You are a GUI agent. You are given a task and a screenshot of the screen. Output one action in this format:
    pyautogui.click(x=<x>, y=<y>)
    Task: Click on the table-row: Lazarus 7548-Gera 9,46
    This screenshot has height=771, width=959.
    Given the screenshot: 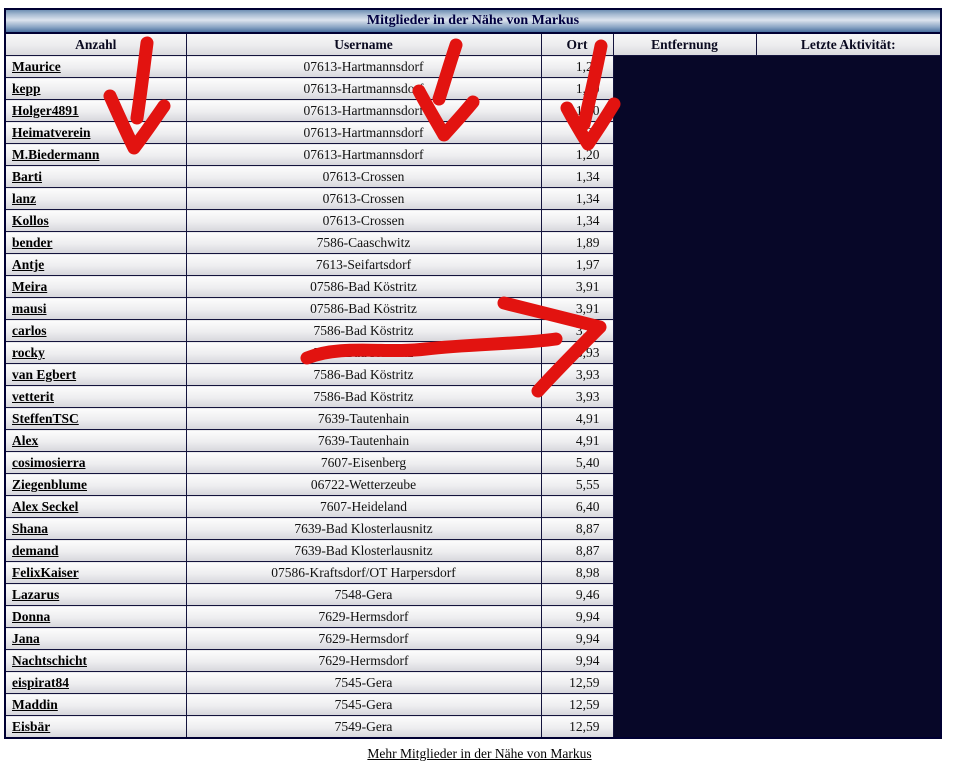 What is the action you would take?
    pyautogui.click(x=473, y=594)
    